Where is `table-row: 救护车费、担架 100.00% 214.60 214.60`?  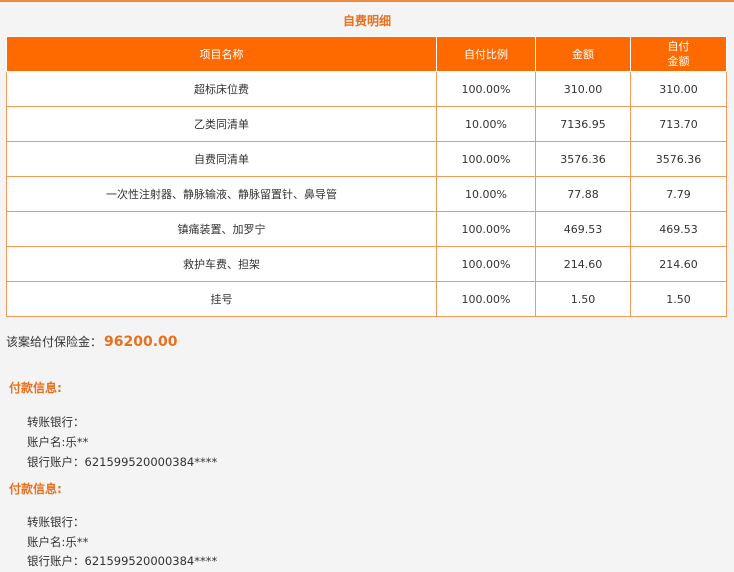
table-row: 救护车费、担架 100.00% 214.60 214.60 is located at coordinates (366, 264).